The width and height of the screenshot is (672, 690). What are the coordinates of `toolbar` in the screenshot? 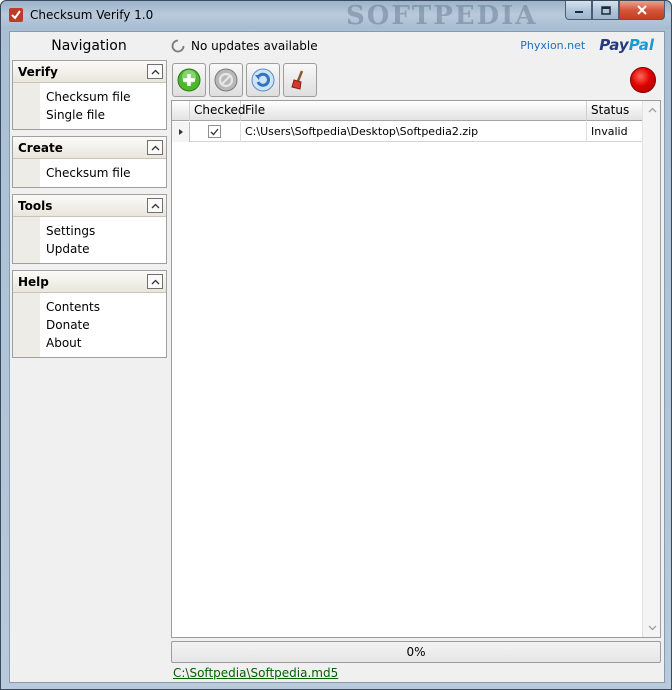 It's located at (246, 80).